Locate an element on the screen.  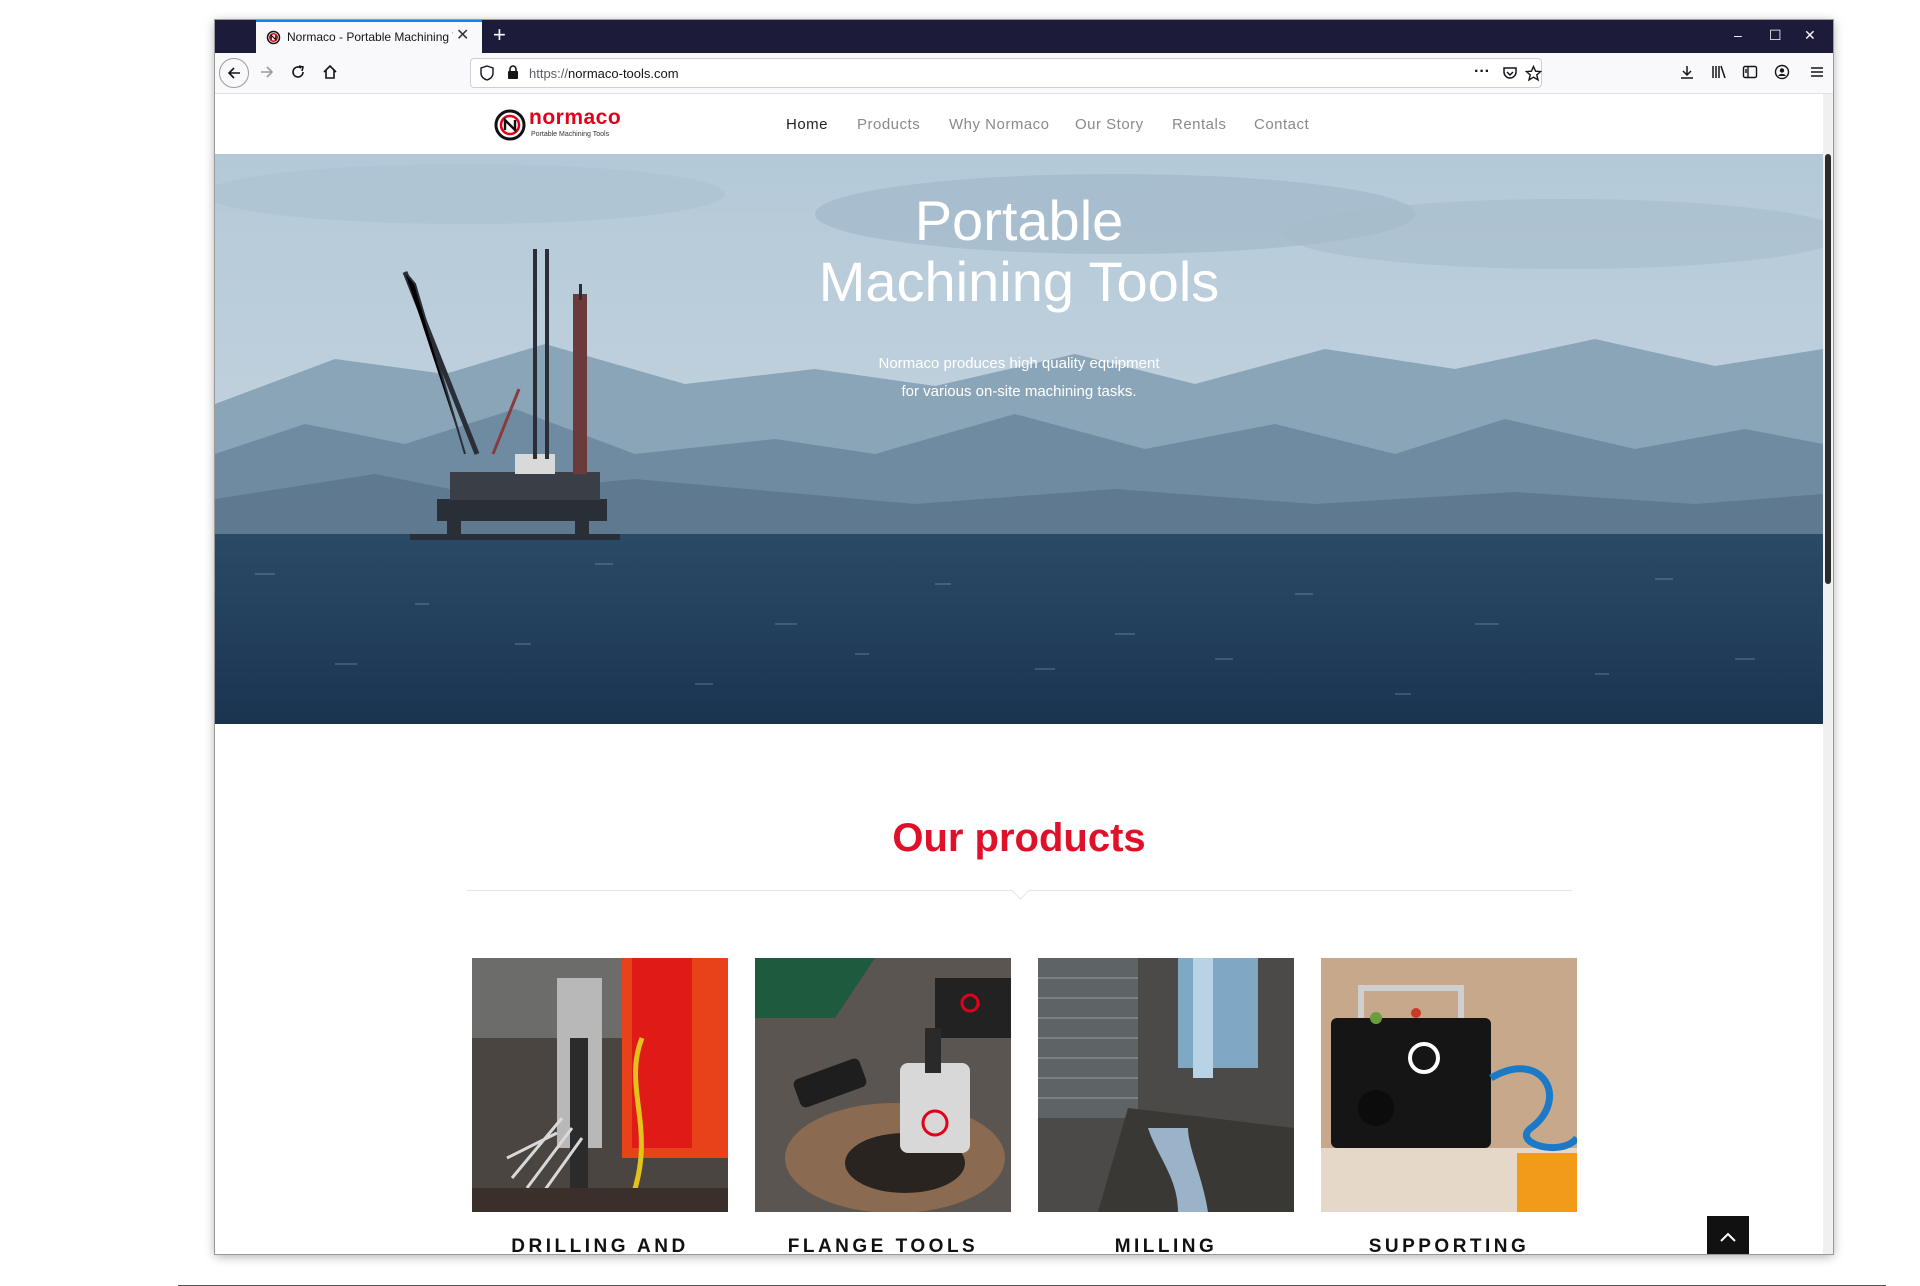
nav-our-story: Our Story is located at coordinates (1109, 124).